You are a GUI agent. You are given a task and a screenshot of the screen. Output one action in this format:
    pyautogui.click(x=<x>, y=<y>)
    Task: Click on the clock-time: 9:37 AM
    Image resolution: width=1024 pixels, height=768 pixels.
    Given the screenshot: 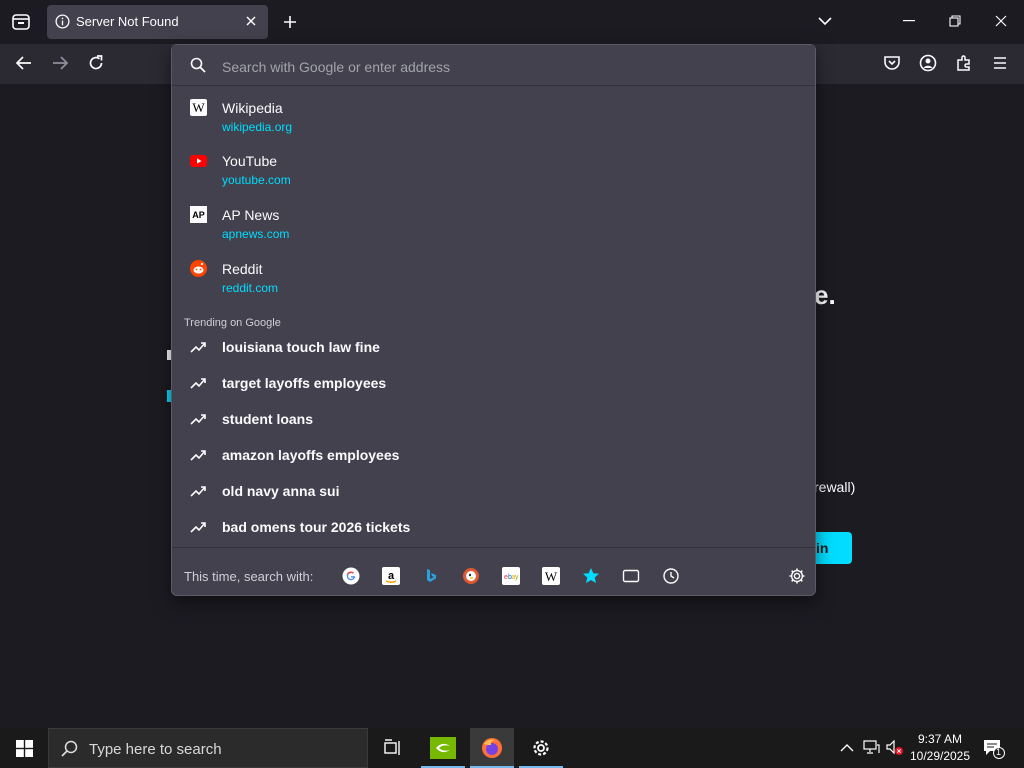 What is the action you would take?
    pyautogui.click(x=940, y=739)
    